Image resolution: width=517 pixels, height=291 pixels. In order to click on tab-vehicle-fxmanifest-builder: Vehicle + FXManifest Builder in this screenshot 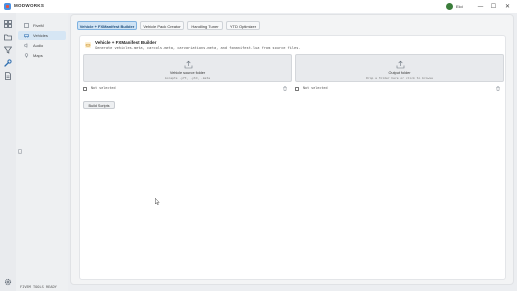, I will do `click(107, 25)`.